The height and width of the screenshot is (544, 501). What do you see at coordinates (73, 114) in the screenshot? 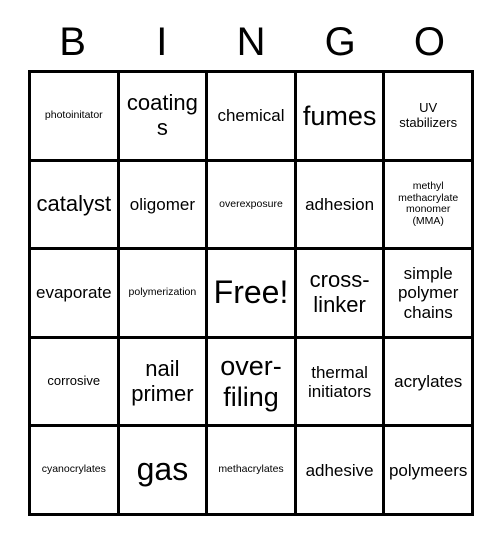
I see `bingo-cell-label: photoinitator` at bounding box center [73, 114].